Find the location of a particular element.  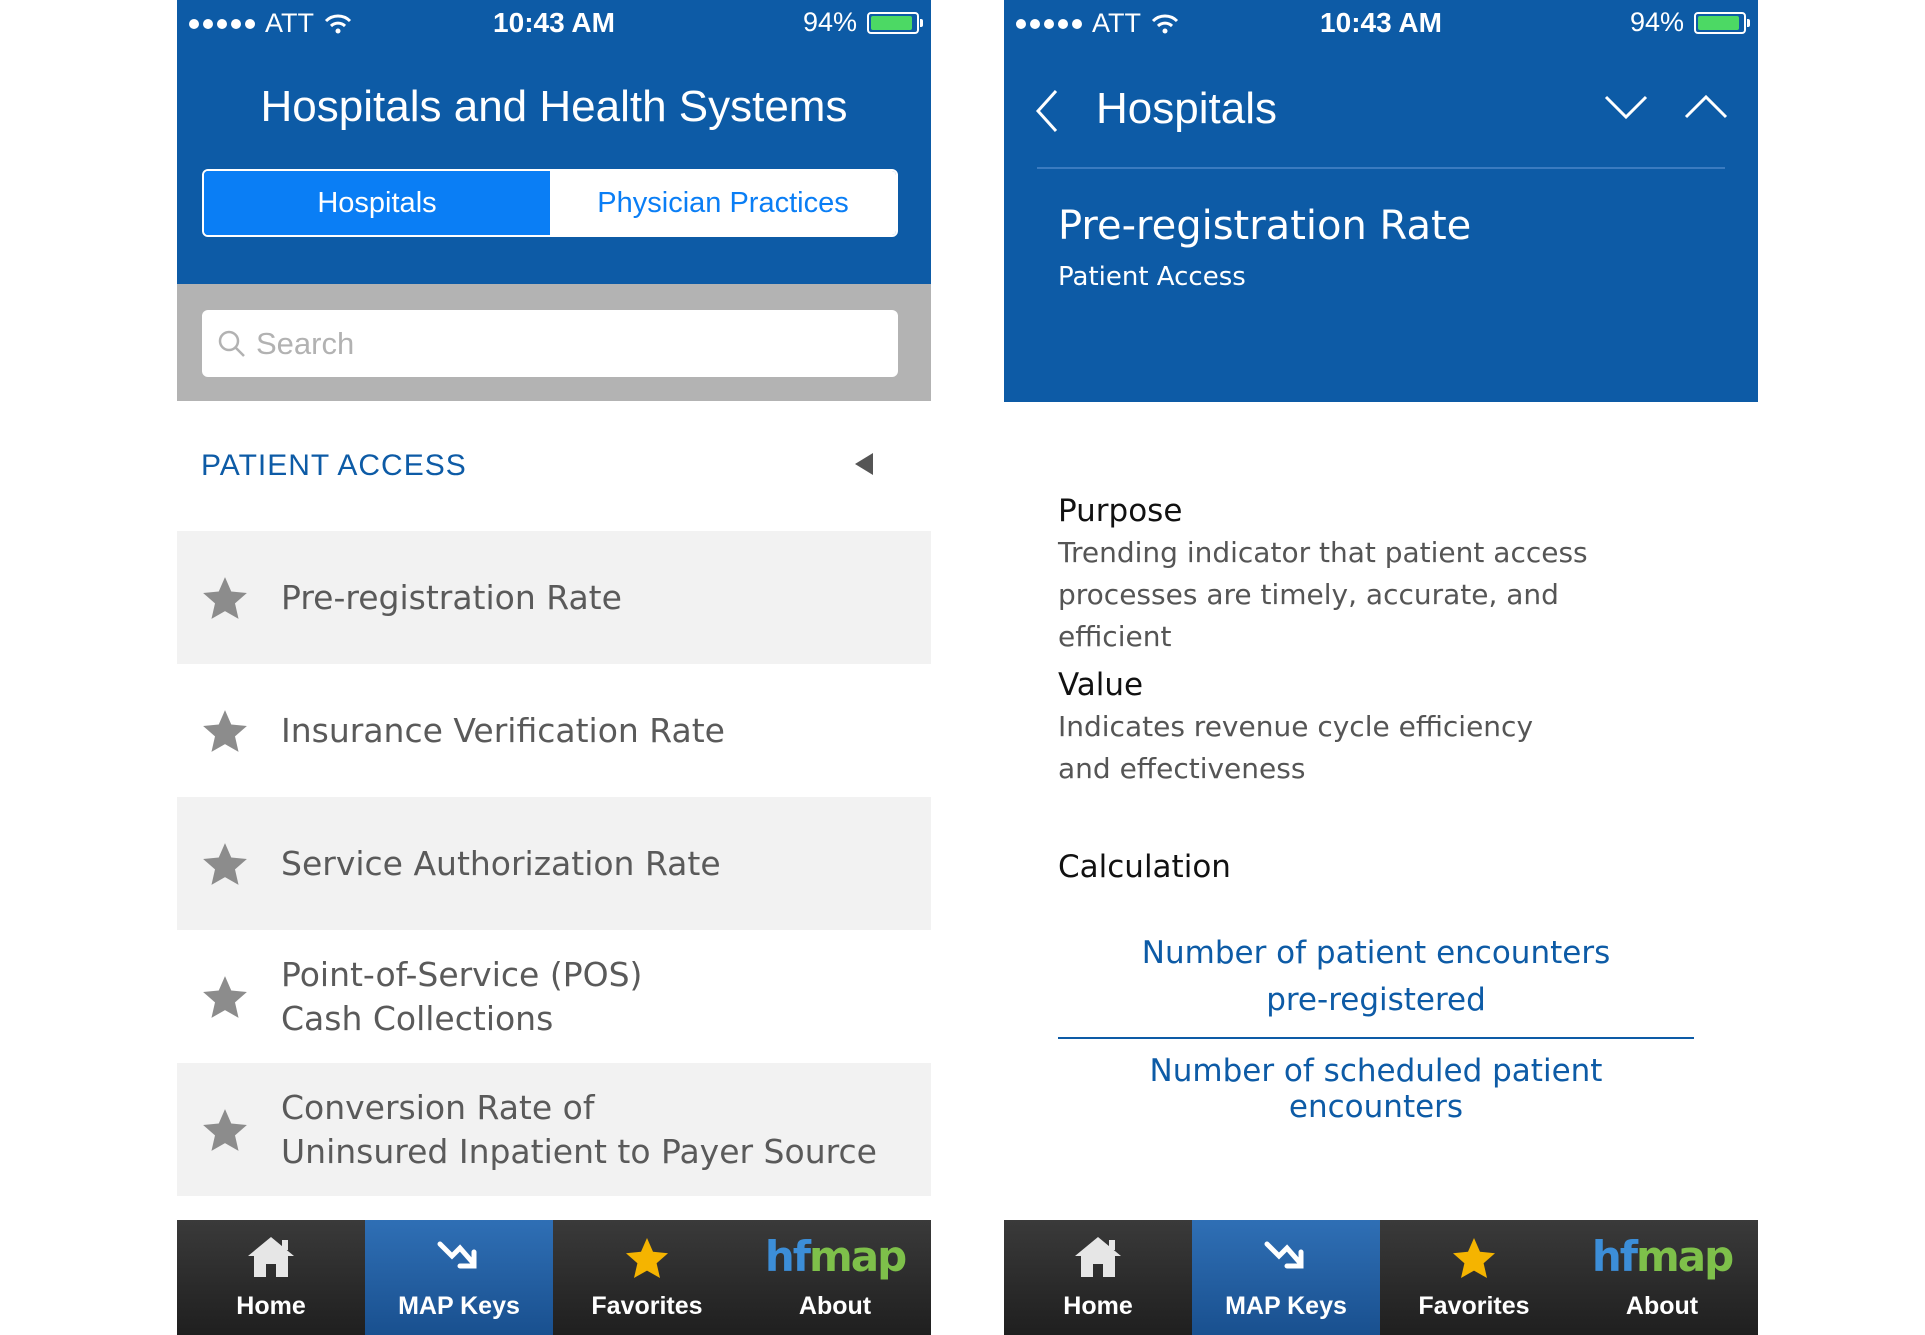

search-bar: Search is located at coordinates (554, 342).